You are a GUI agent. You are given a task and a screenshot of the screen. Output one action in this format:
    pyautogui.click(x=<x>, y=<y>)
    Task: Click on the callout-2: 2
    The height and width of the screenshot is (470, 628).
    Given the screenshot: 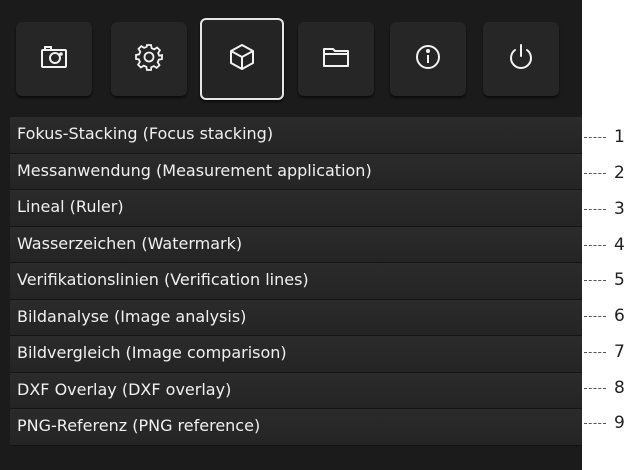 What is the action you would take?
    pyautogui.click(x=605, y=173)
    